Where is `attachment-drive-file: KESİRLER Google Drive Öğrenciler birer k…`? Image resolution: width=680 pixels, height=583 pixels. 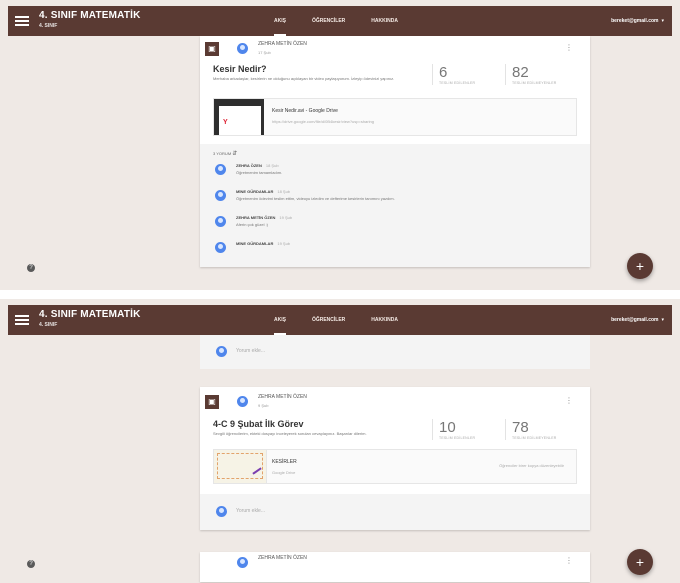 attachment-drive-file: KESİRLER Google Drive Öğrenciler birer k… is located at coordinates (395, 466).